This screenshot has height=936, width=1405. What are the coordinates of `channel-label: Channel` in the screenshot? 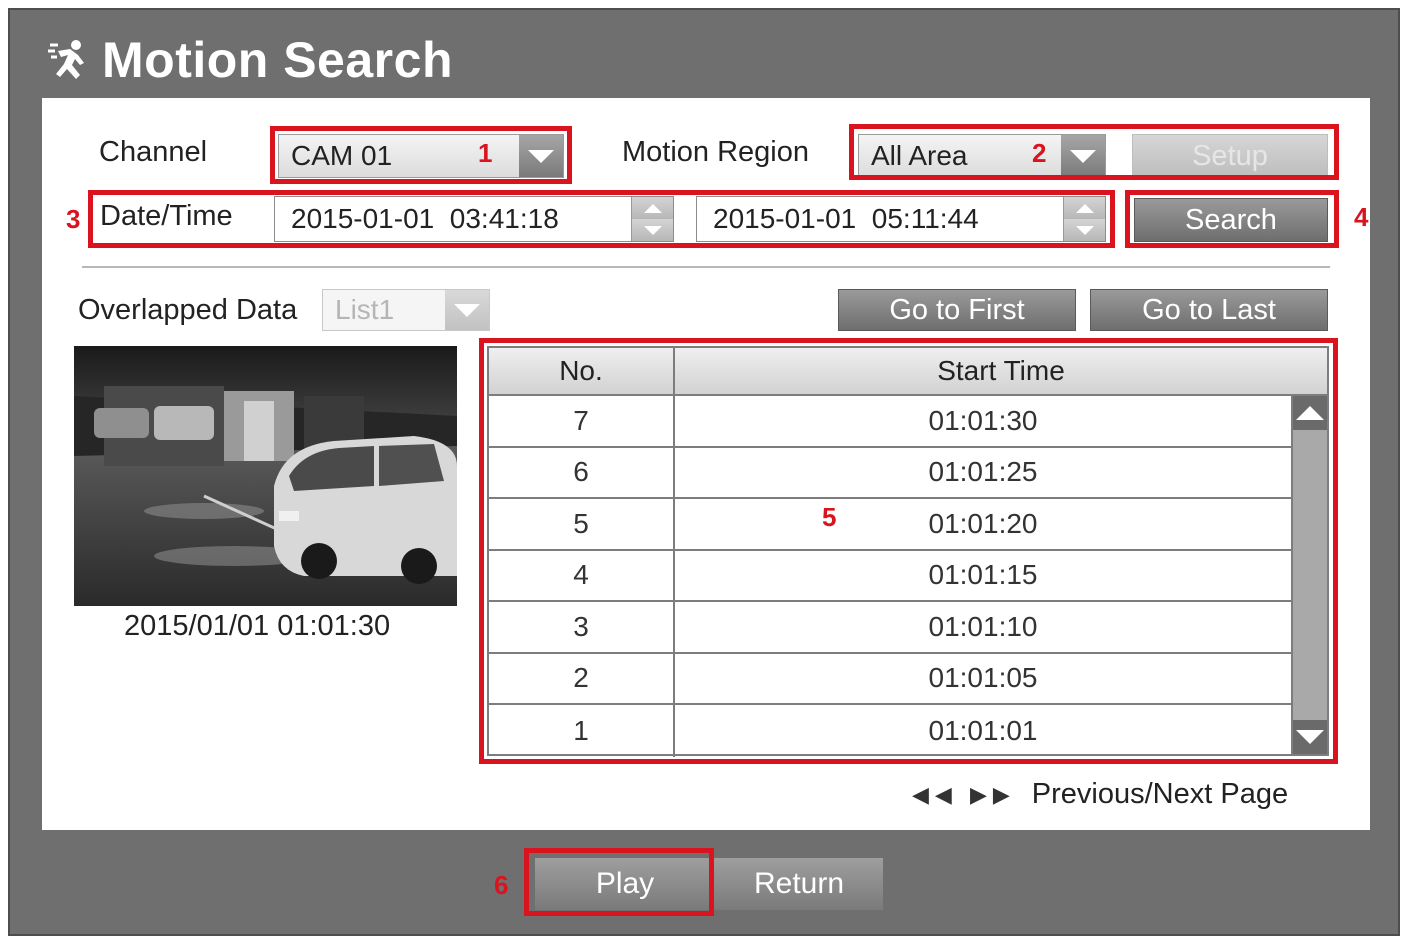 It's located at (153, 152).